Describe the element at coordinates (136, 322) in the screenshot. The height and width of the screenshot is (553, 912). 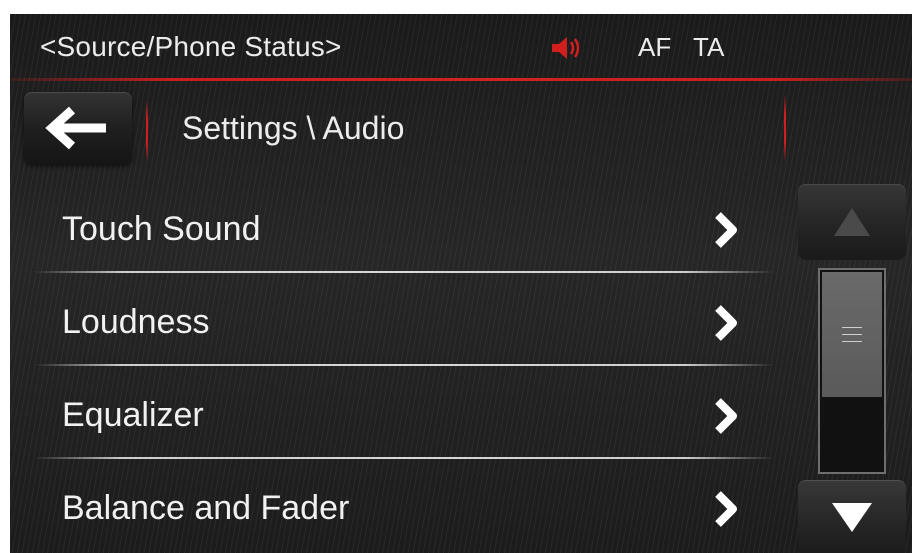
I see `list-item-label: Loudness` at that location.